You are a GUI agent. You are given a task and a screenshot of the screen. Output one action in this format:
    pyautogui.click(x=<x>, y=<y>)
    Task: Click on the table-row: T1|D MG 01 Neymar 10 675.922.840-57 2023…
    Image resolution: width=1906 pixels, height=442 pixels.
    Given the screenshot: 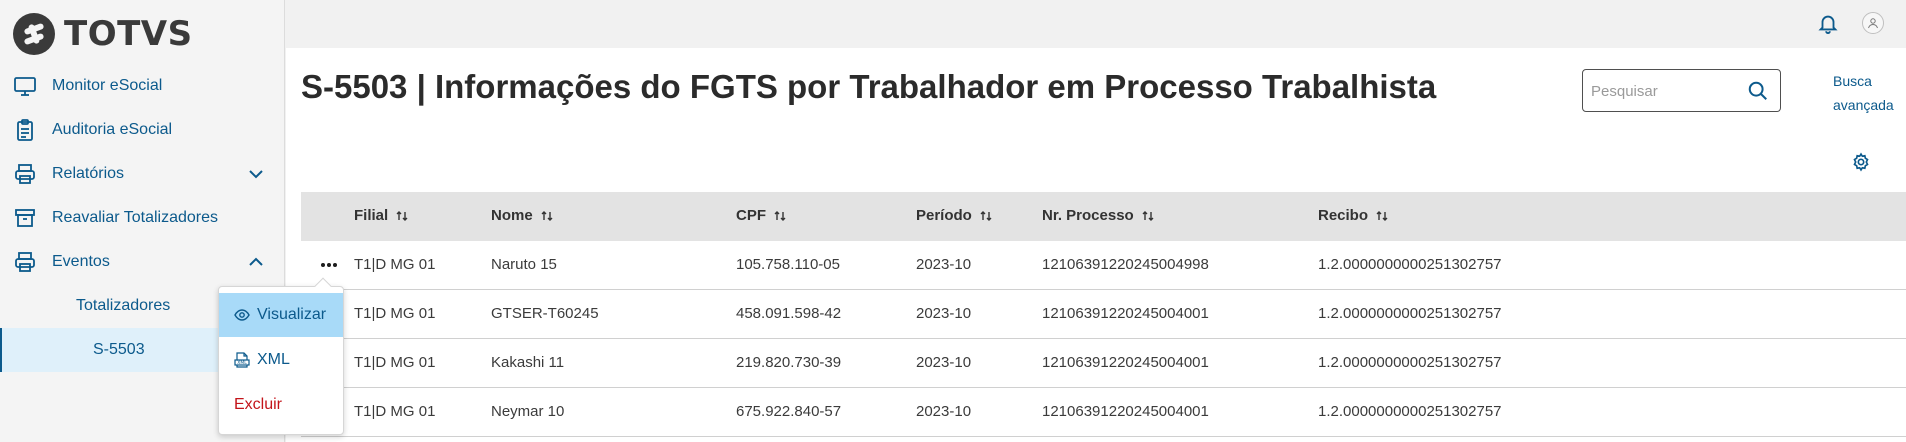 What is the action you would take?
    pyautogui.click(x=1103, y=412)
    